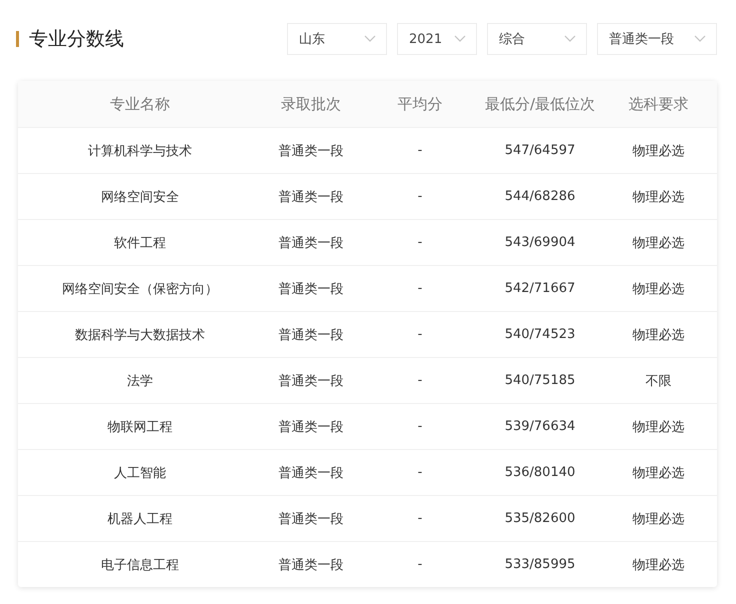 This screenshot has width=736, height=604. Describe the element at coordinates (420, 104) in the screenshot. I see `column-header: 平均分` at that location.